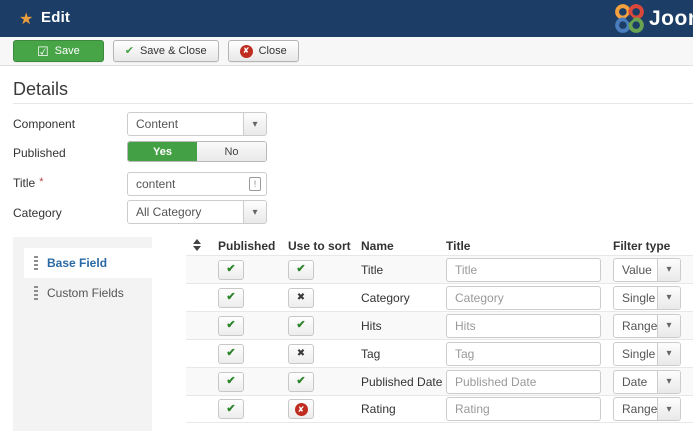  I want to click on star-icon: ★, so click(26, 19).